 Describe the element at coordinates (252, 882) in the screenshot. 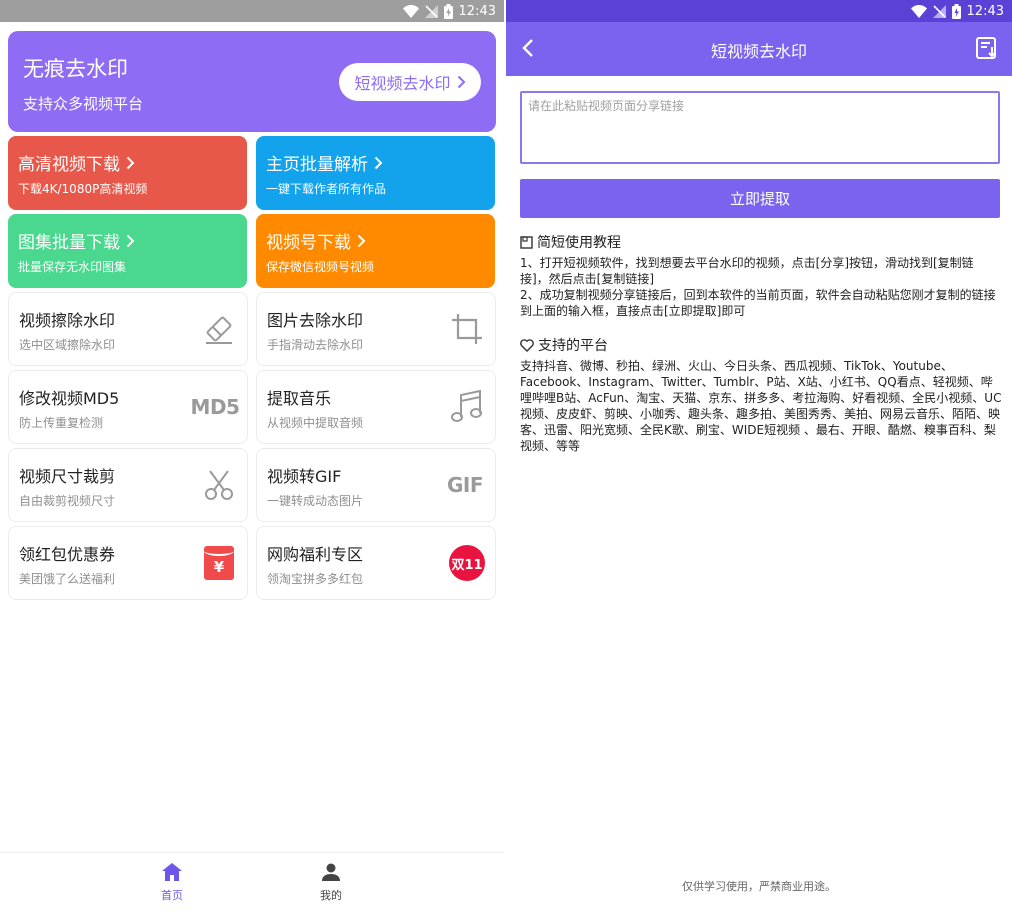

I see `bottom-navigation: 首页 我的` at that location.